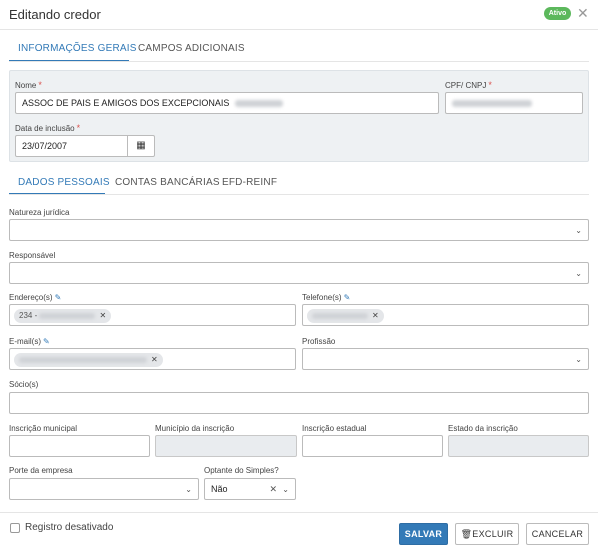 The height and width of the screenshot is (551, 598). I want to click on profissao-label: Profissão, so click(319, 341).